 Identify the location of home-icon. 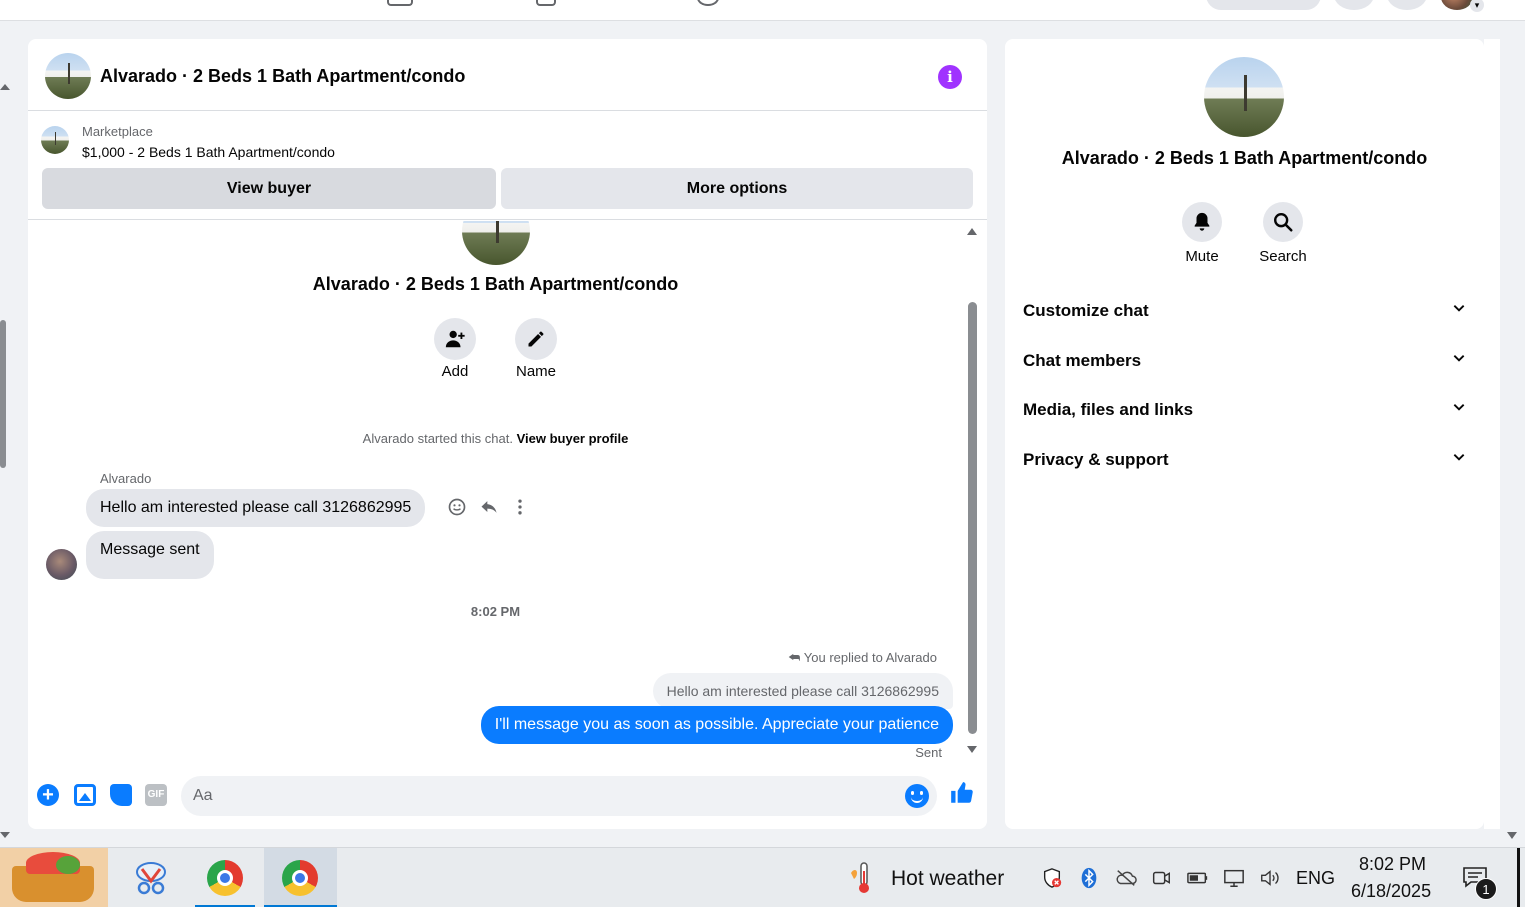
(400, 3).